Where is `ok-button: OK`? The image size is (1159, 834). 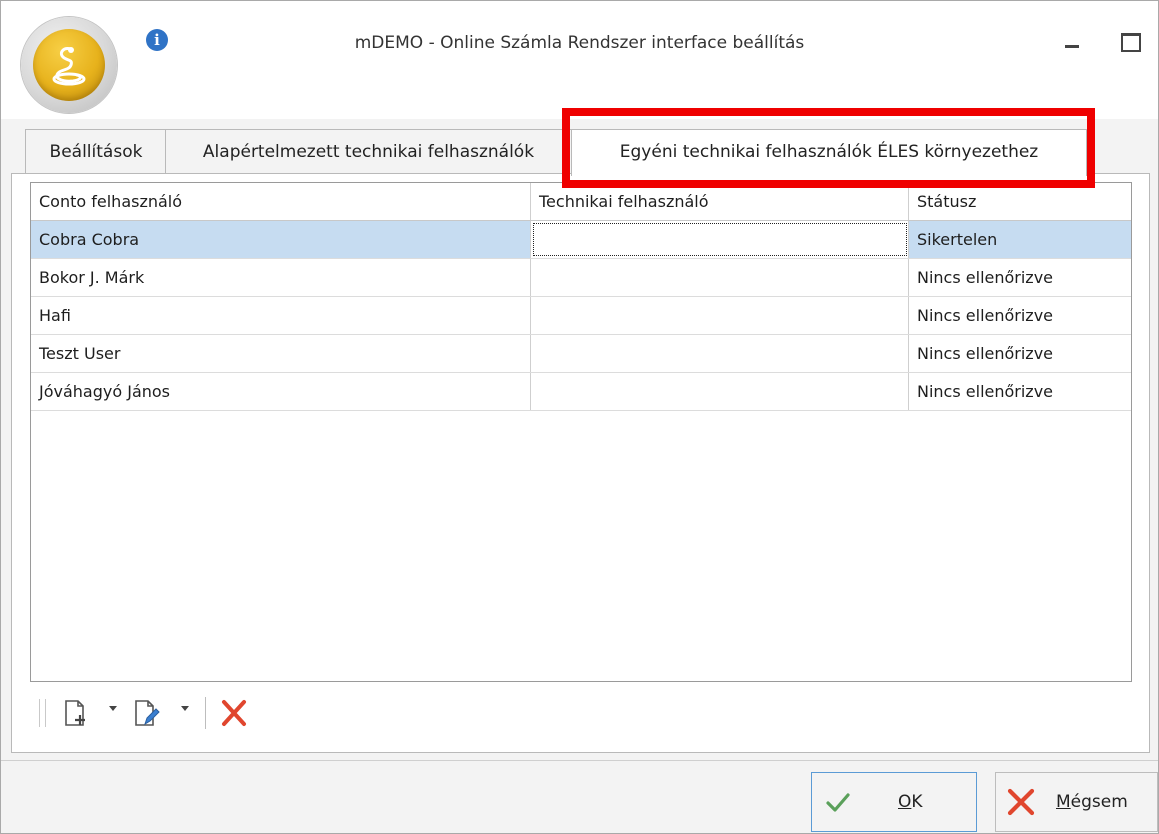 ok-button: OK is located at coordinates (894, 802).